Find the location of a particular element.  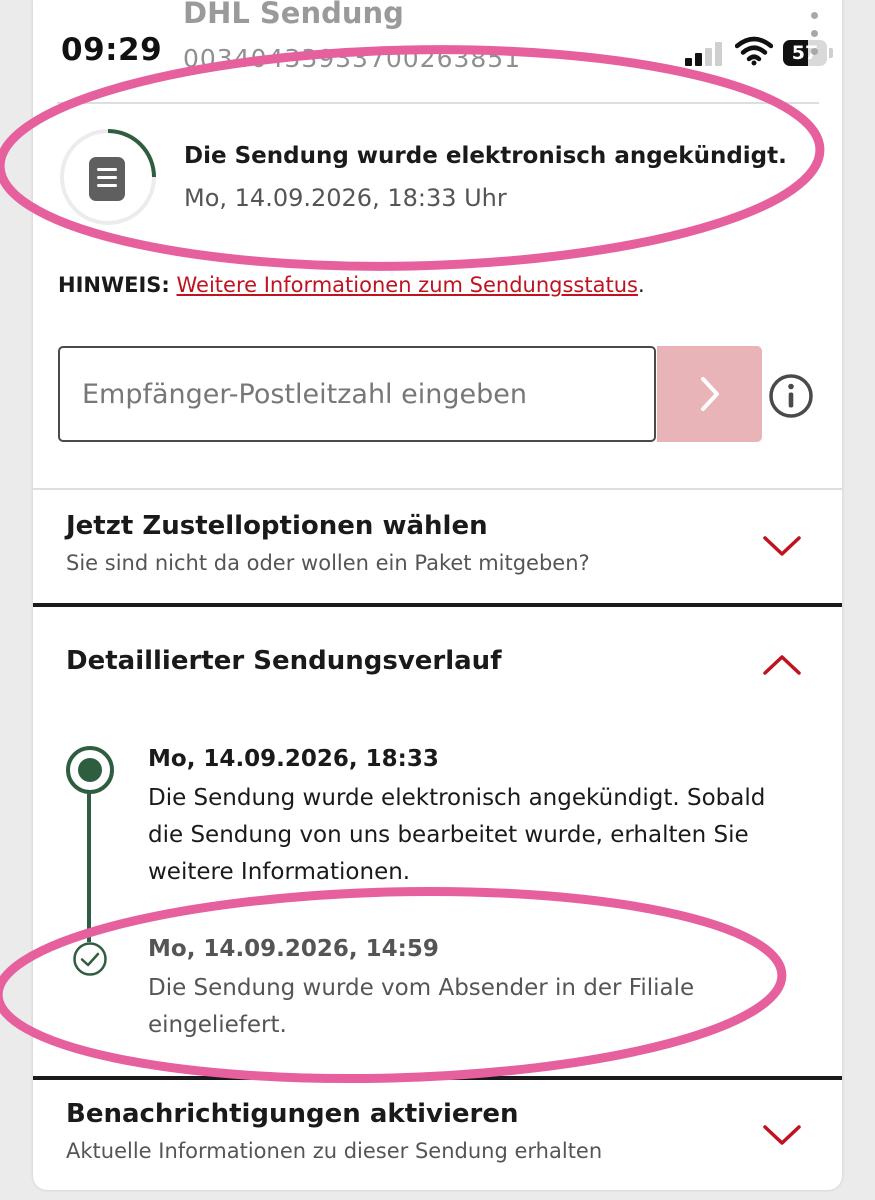

current-status-datetime: Mo, 14.09.2026, 18:33 Uhr is located at coordinates (345, 198).